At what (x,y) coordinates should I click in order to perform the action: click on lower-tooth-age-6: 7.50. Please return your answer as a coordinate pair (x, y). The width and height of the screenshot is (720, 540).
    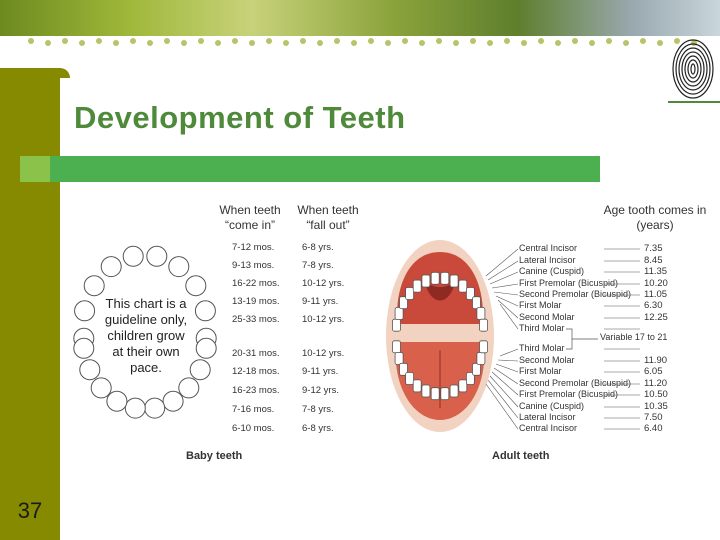
    Looking at the image, I should click on (653, 417).